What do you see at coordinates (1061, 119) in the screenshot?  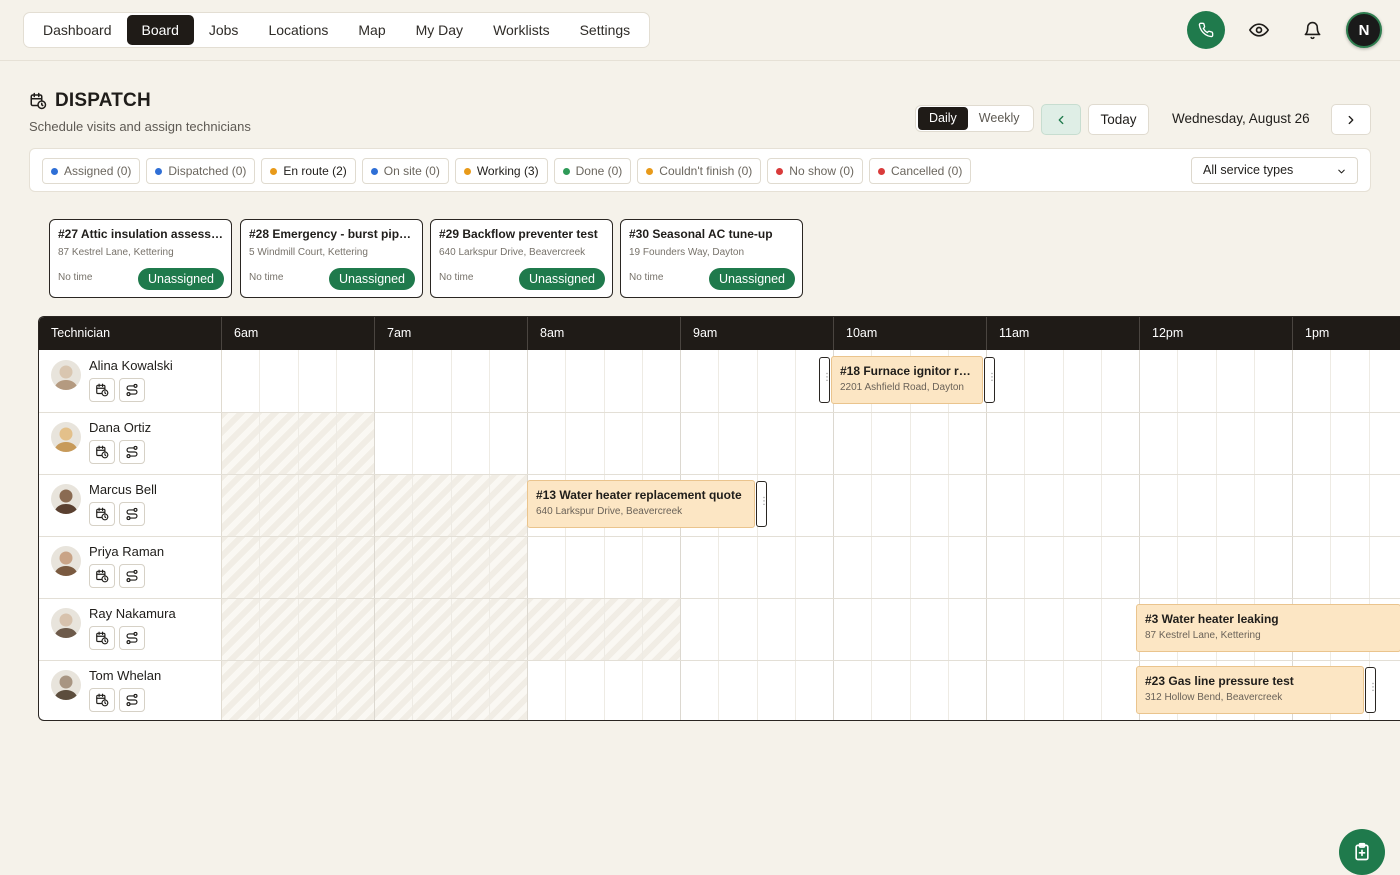 I see `prev-day-button` at bounding box center [1061, 119].